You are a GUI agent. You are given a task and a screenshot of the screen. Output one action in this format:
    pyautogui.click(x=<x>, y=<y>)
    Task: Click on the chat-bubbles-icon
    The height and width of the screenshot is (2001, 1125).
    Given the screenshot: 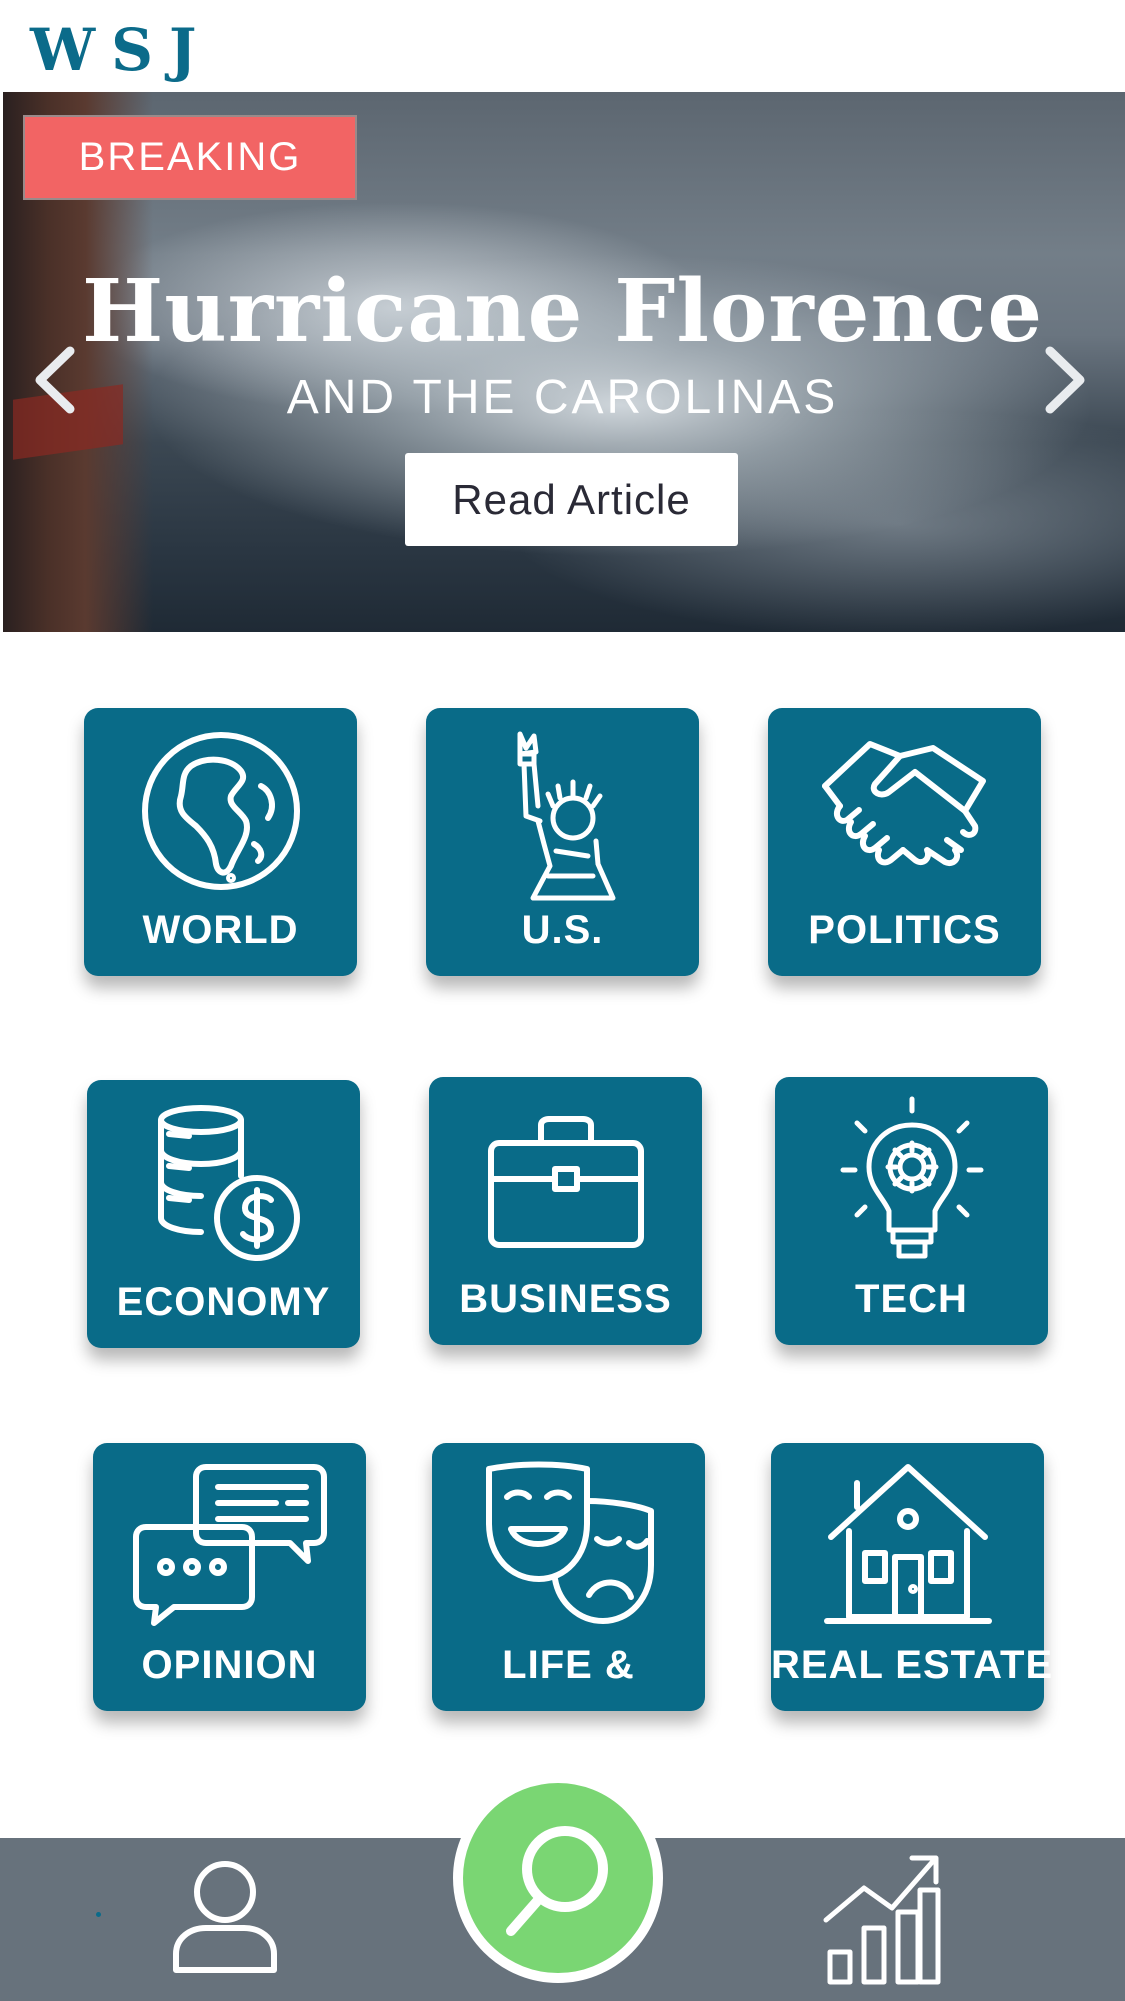 What is the action you would take?
    pyautogui.click(x=229, y=1551)
    